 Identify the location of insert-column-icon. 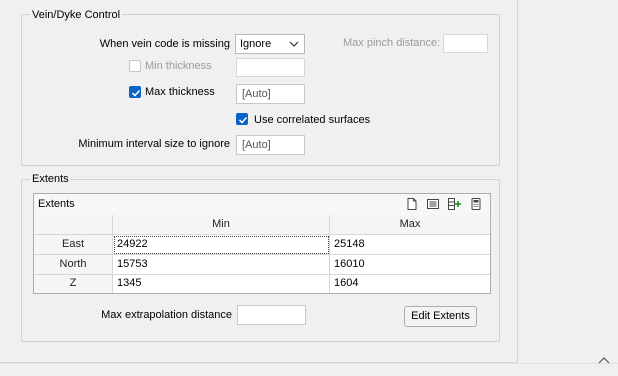
(454, 204).